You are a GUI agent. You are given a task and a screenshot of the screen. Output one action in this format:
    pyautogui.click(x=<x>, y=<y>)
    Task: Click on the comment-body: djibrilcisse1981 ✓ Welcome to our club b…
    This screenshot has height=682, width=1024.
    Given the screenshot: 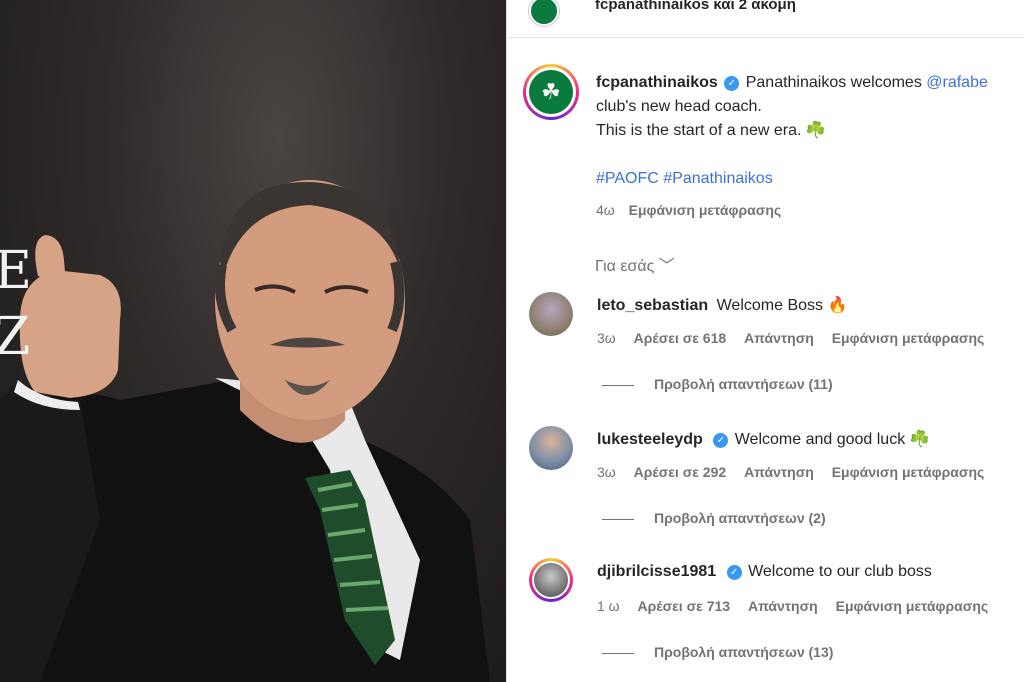 What is the action you would take?
    pyautogui.click(x=764, y=572)
    